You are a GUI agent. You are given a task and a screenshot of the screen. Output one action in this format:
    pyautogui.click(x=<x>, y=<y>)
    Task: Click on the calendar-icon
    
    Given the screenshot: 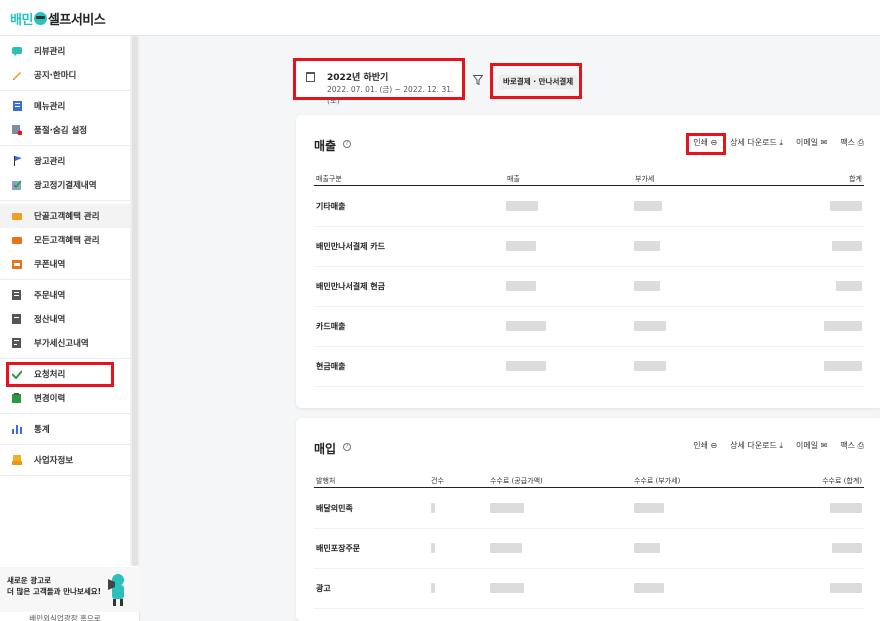 What is the action you would take?
    pyautogui.click(x=310, y=77)
    